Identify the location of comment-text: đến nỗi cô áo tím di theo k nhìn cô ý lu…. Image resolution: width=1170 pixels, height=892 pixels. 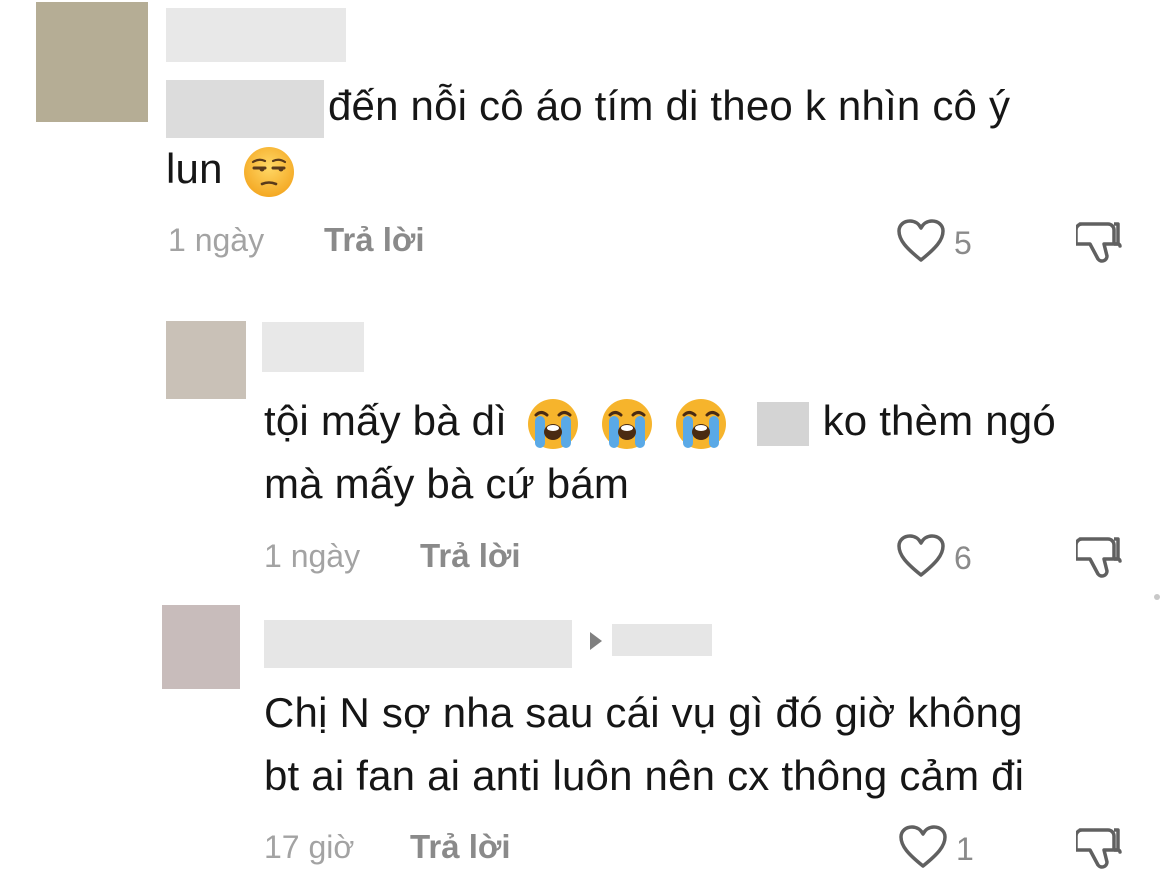
(588, 137).